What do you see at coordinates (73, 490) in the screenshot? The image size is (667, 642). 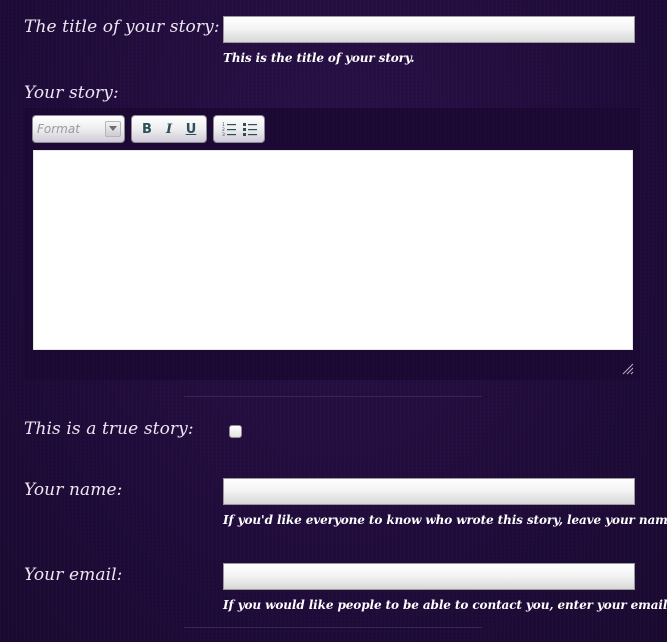 I see `name-label: Your name:` at bounding box center [73, 490].